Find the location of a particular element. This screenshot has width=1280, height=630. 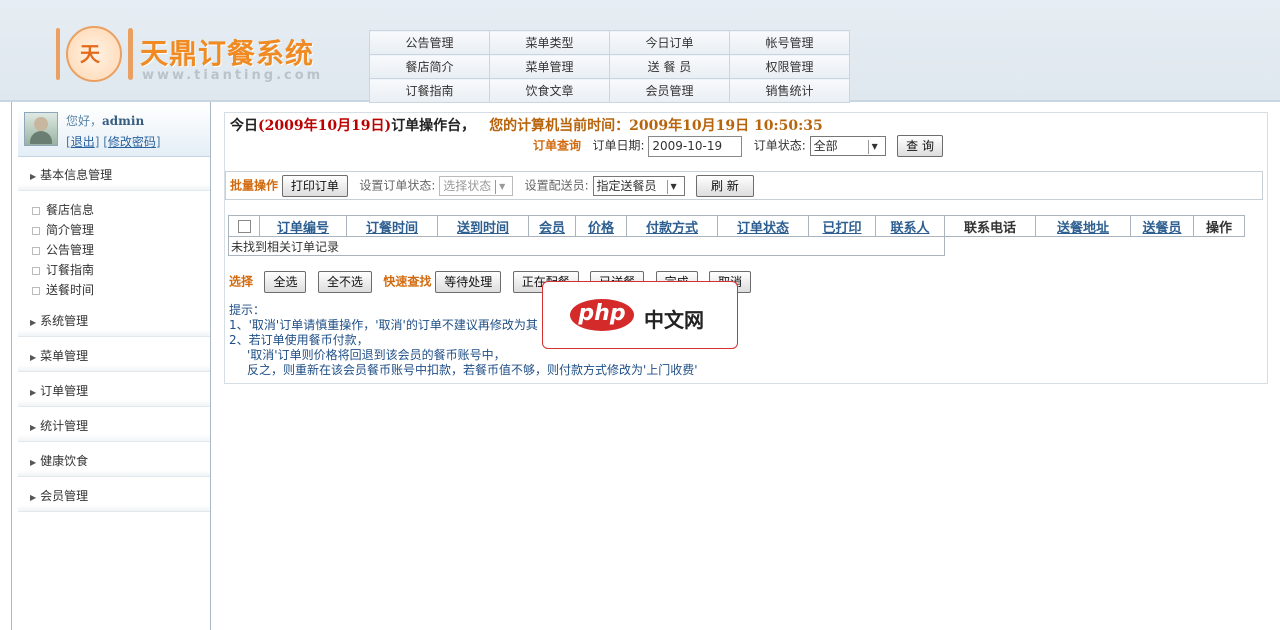

print-orders-button: 打印订单 is located at coordinates (314, 186).